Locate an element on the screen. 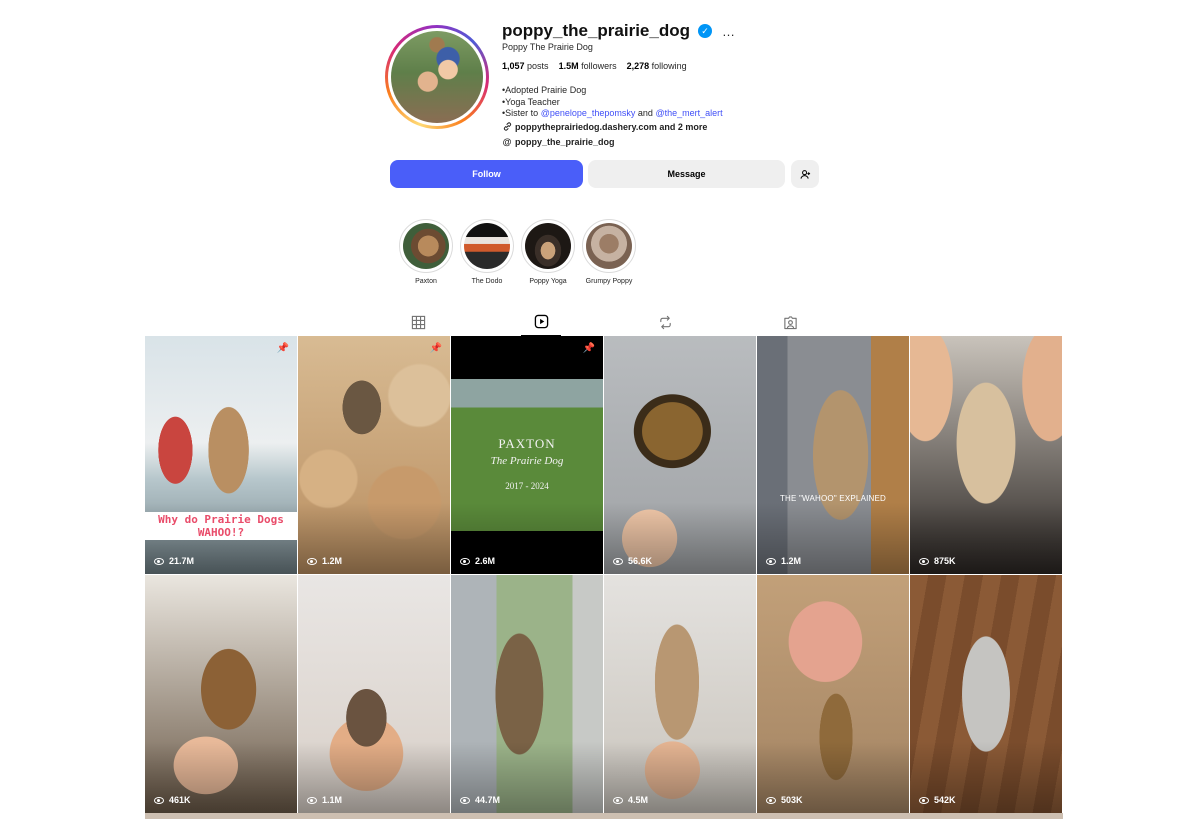  tagged-icon is located at coordinates (790, 322).